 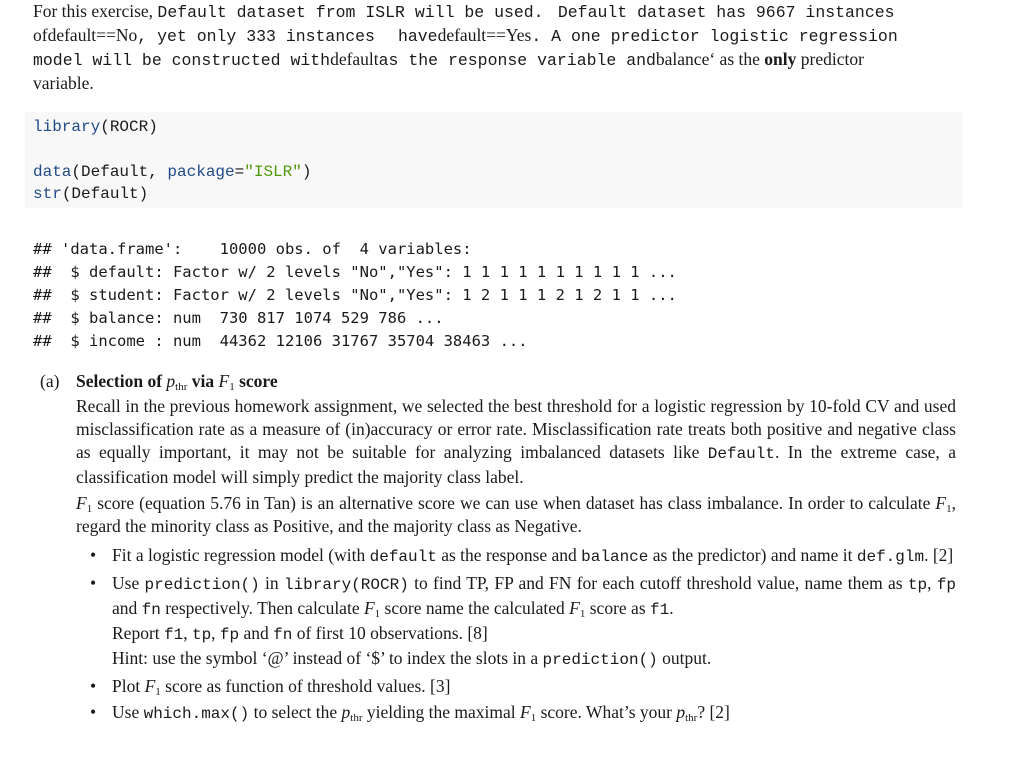 What do you see at coordinates (95, 127) in the screenshot?
I see `code-line-library: library(ROCR)` at bounding box center [95, 127].